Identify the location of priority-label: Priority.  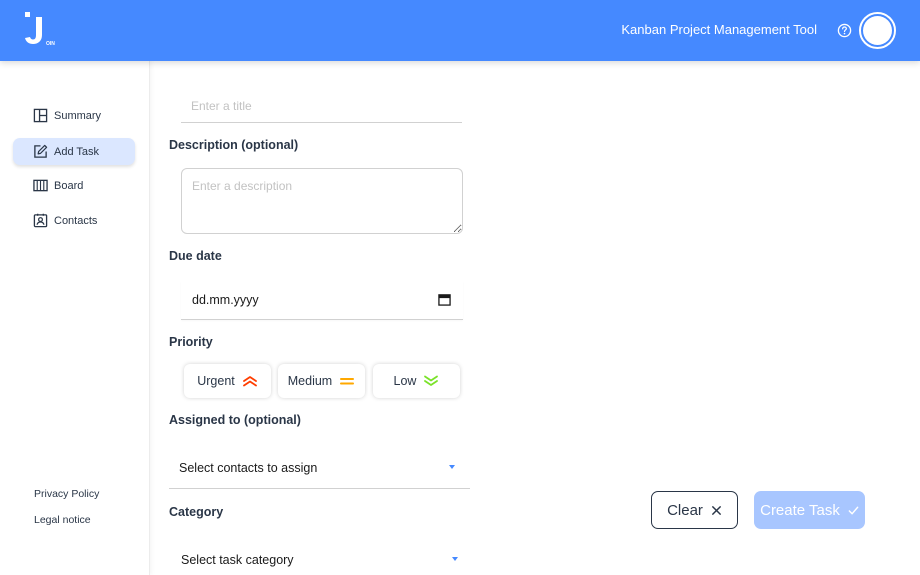
(191, 342).